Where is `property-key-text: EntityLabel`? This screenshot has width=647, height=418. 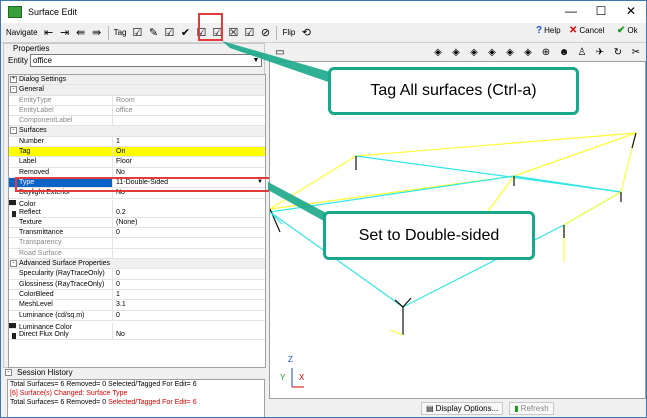 property-key-text: EntityLabel is located at coordinates (36, 110).